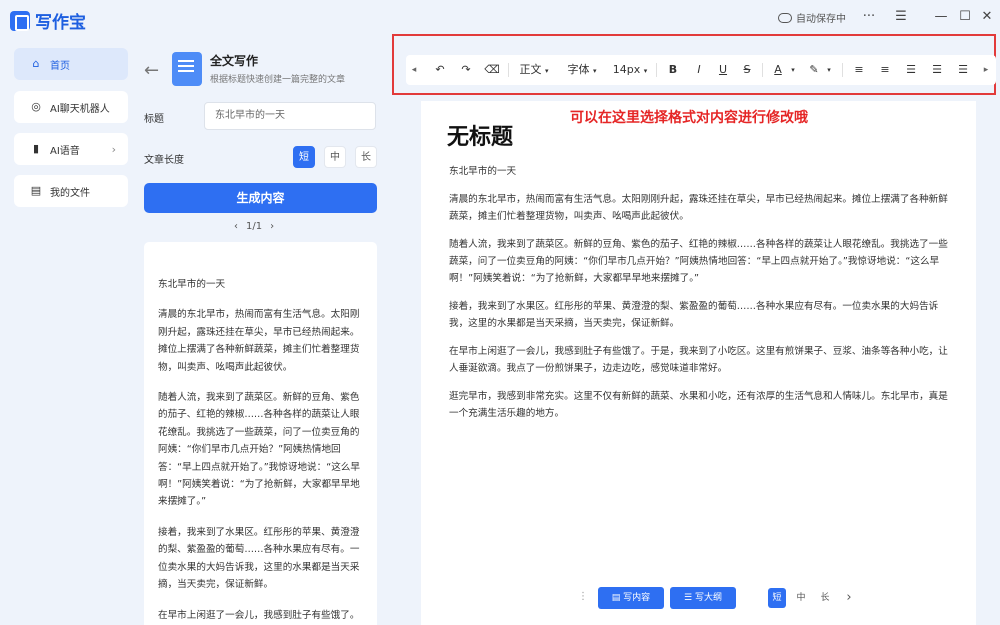 The image size is (1000, 625). Describe the element at coordinates (192, 284) in the screenshot. I see `result-paragraph: 东北早市的一天` at that location.